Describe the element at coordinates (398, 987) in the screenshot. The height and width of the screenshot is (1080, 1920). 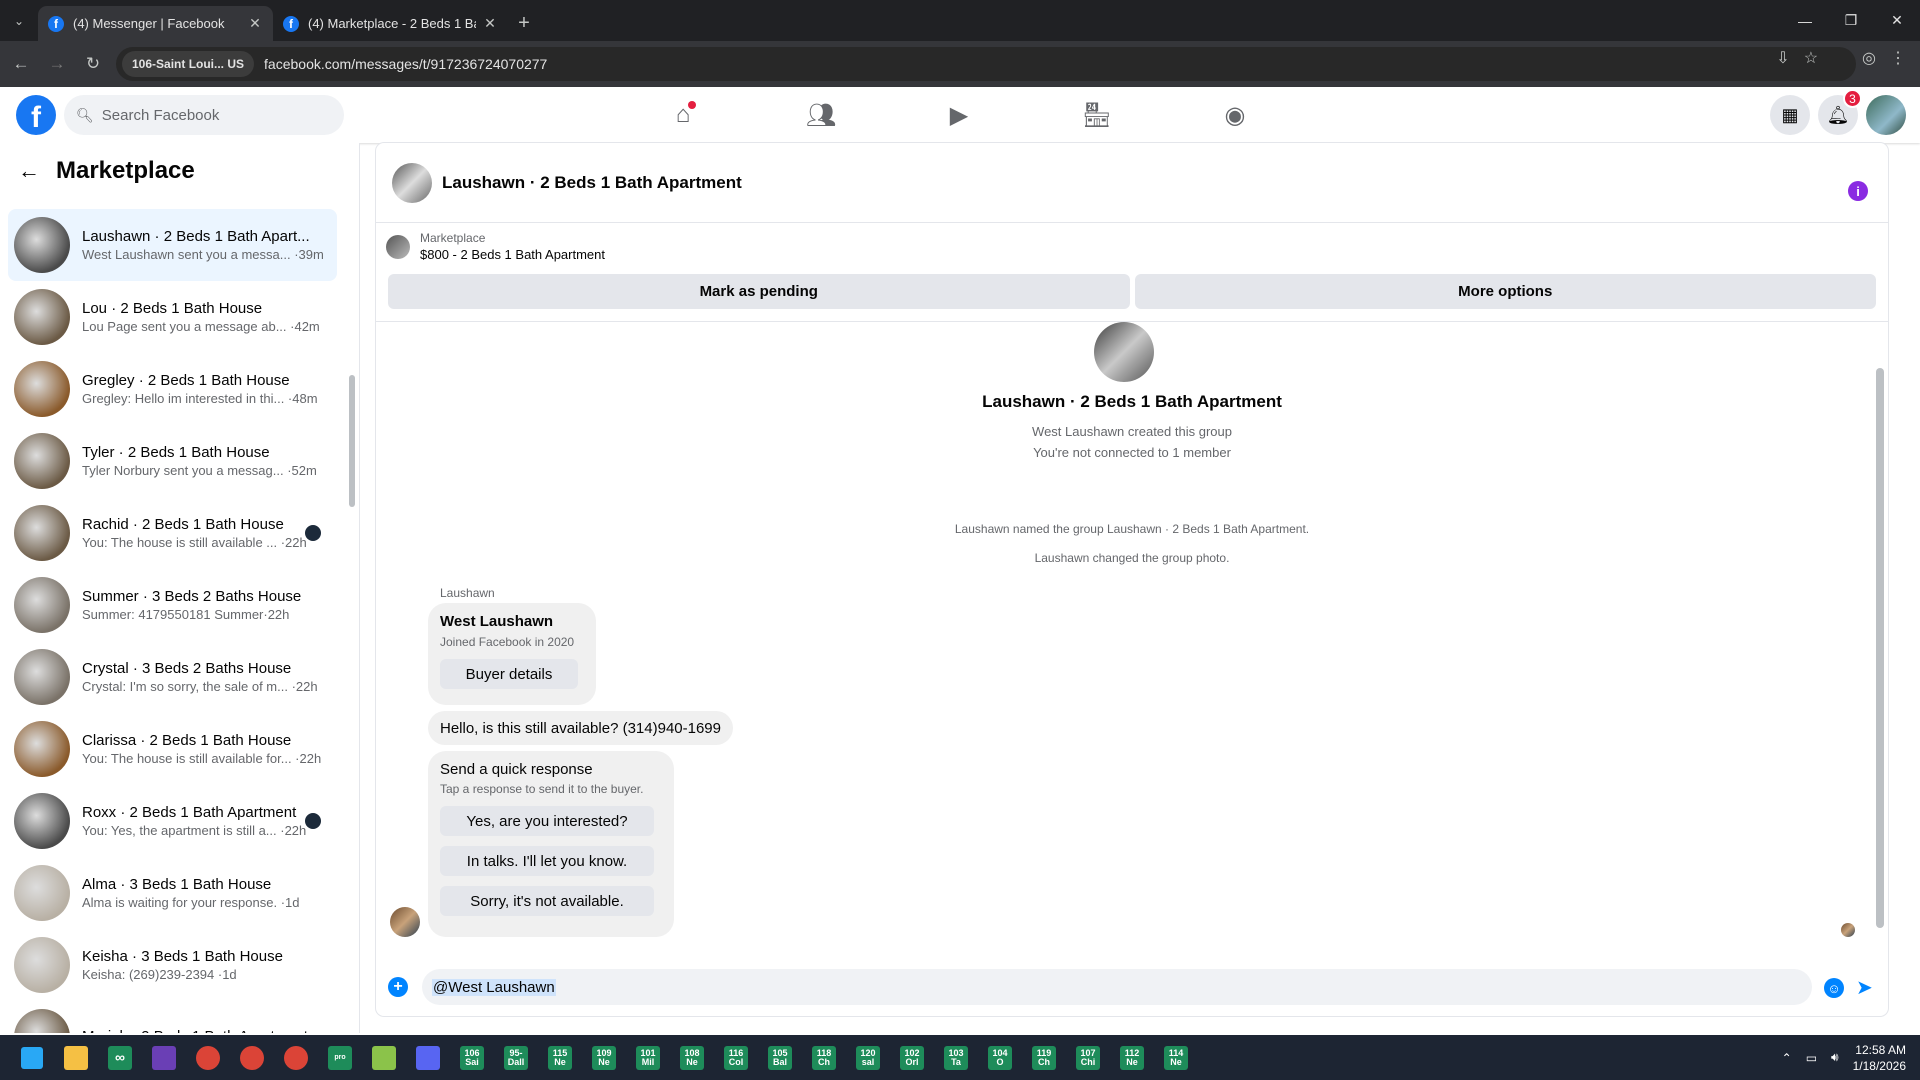
I see `more-actions-plus-icon: +` at that location.